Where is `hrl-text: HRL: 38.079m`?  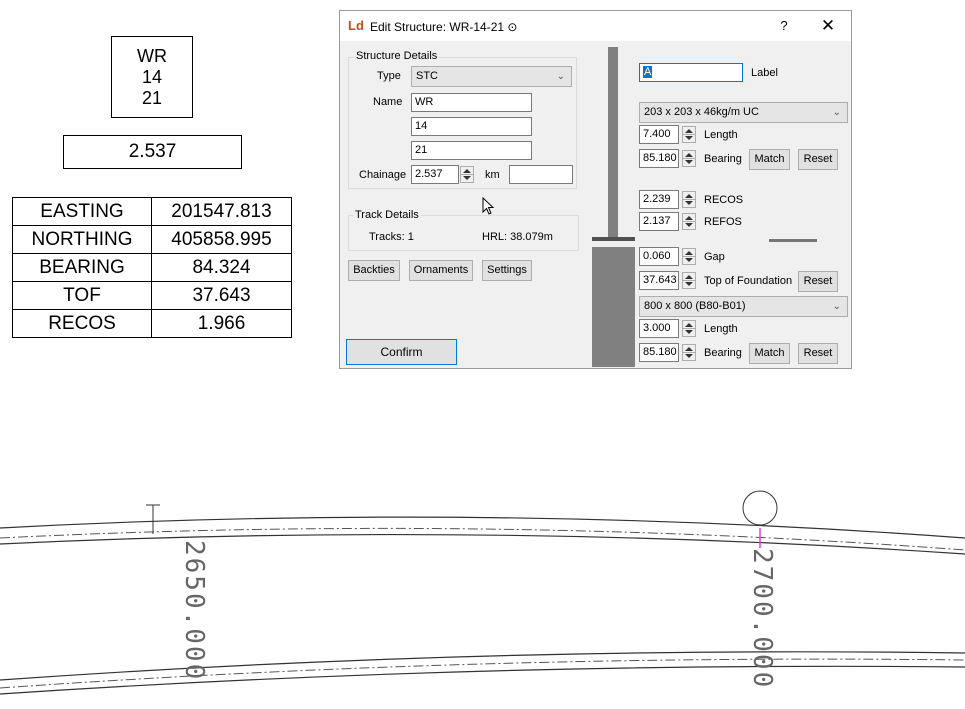
hrl-text: HRL: 38.079m is located at coordinates (517, 237).